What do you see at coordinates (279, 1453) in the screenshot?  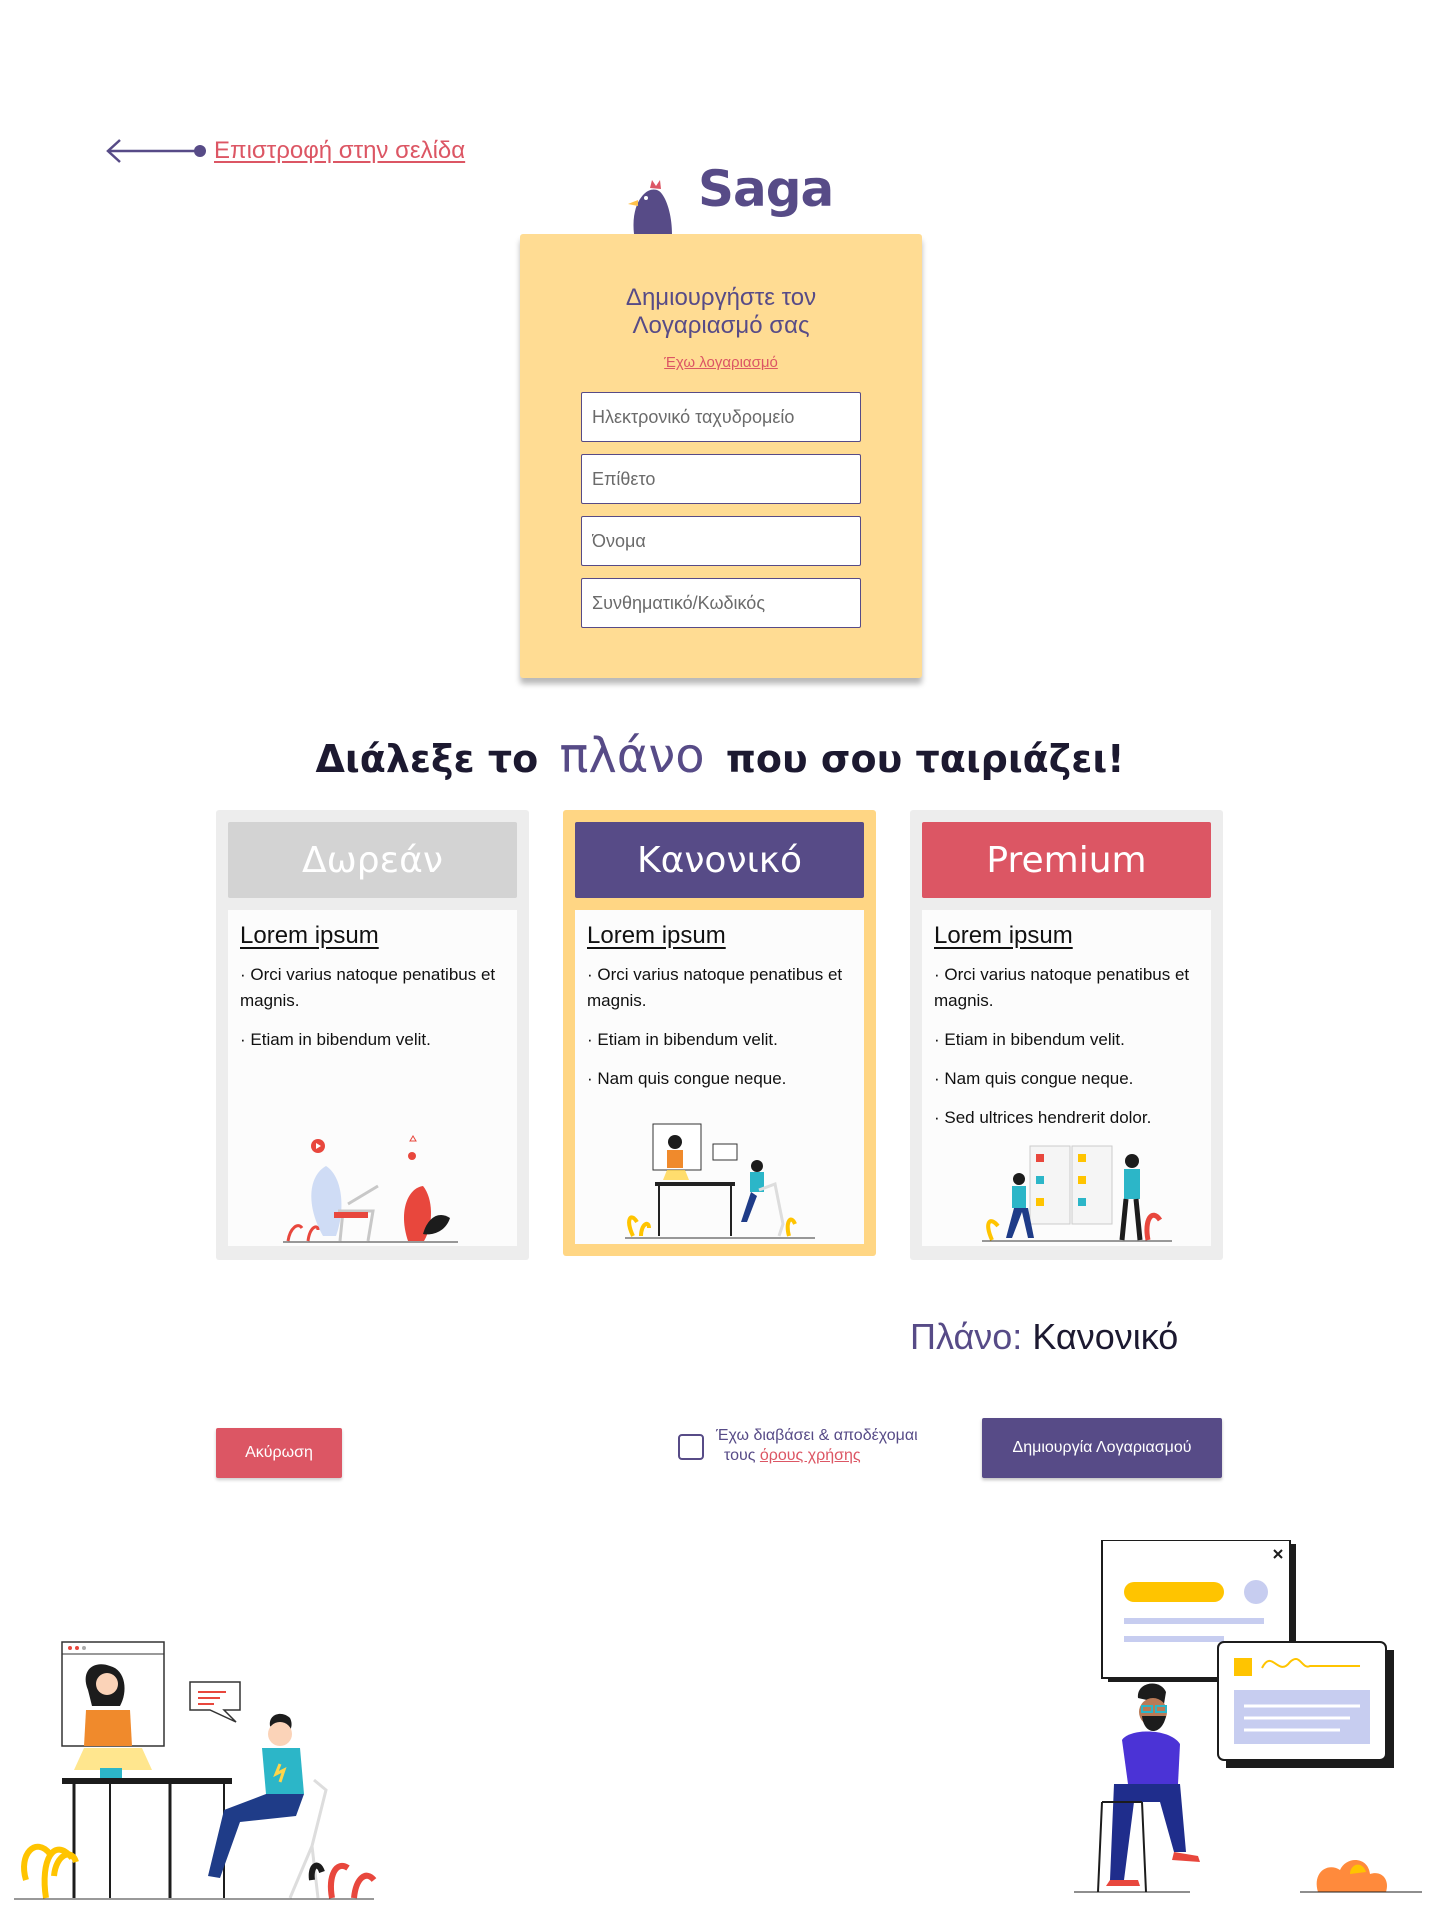 I see `cancel-button: Ακύρωση` at bounding box center [279, 1453].